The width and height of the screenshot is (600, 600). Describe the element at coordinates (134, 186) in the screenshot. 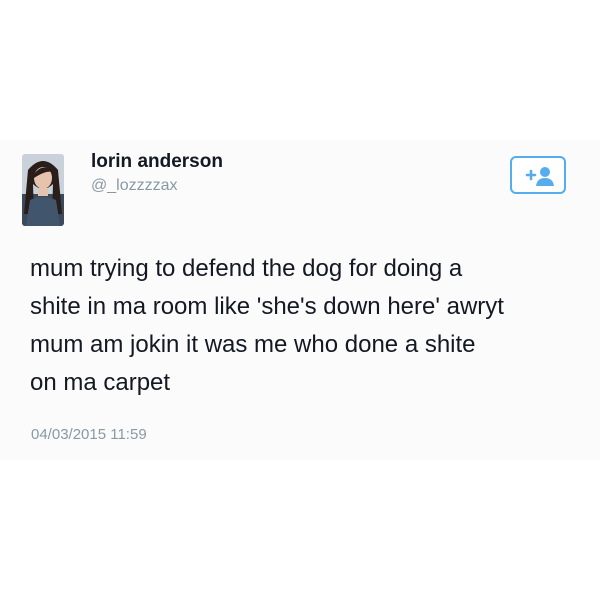

I see `user-handle: @_lozzzzax` at that location.